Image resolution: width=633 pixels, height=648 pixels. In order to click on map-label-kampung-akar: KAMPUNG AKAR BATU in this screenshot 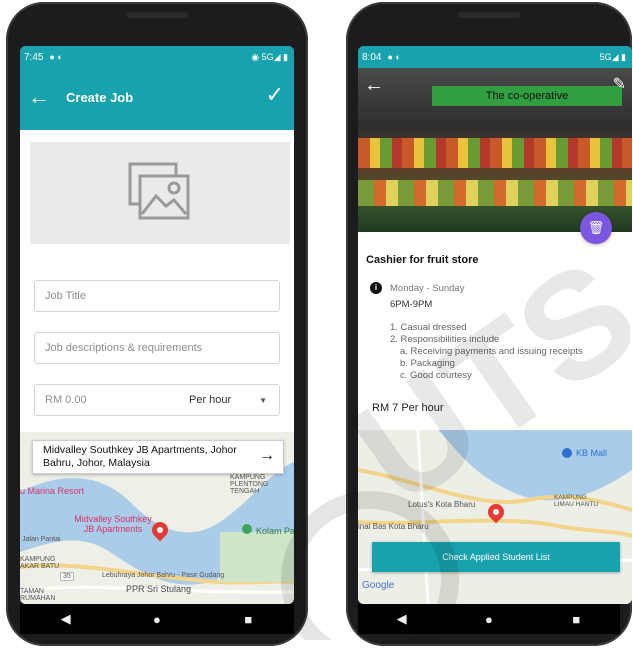, I will do `click(40, 563)`.